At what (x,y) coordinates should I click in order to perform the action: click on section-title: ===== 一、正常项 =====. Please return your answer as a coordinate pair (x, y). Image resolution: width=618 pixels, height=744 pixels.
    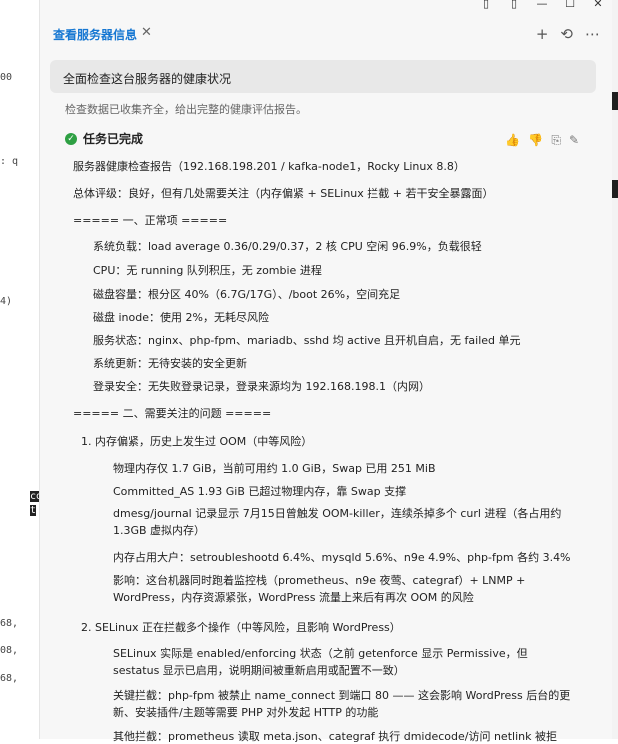
    Looking at the image, I should click on (150, 220).